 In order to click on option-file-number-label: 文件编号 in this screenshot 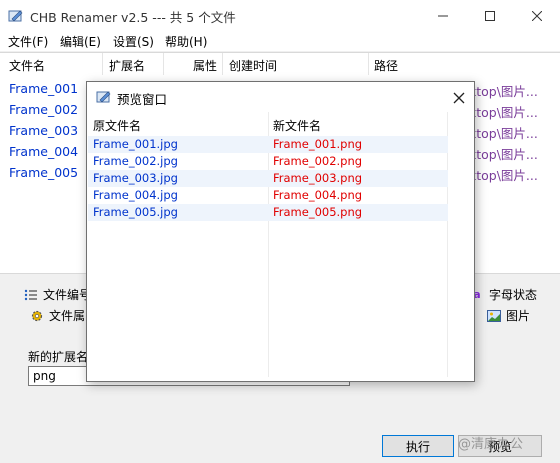, I will do `click(67, 295)`.